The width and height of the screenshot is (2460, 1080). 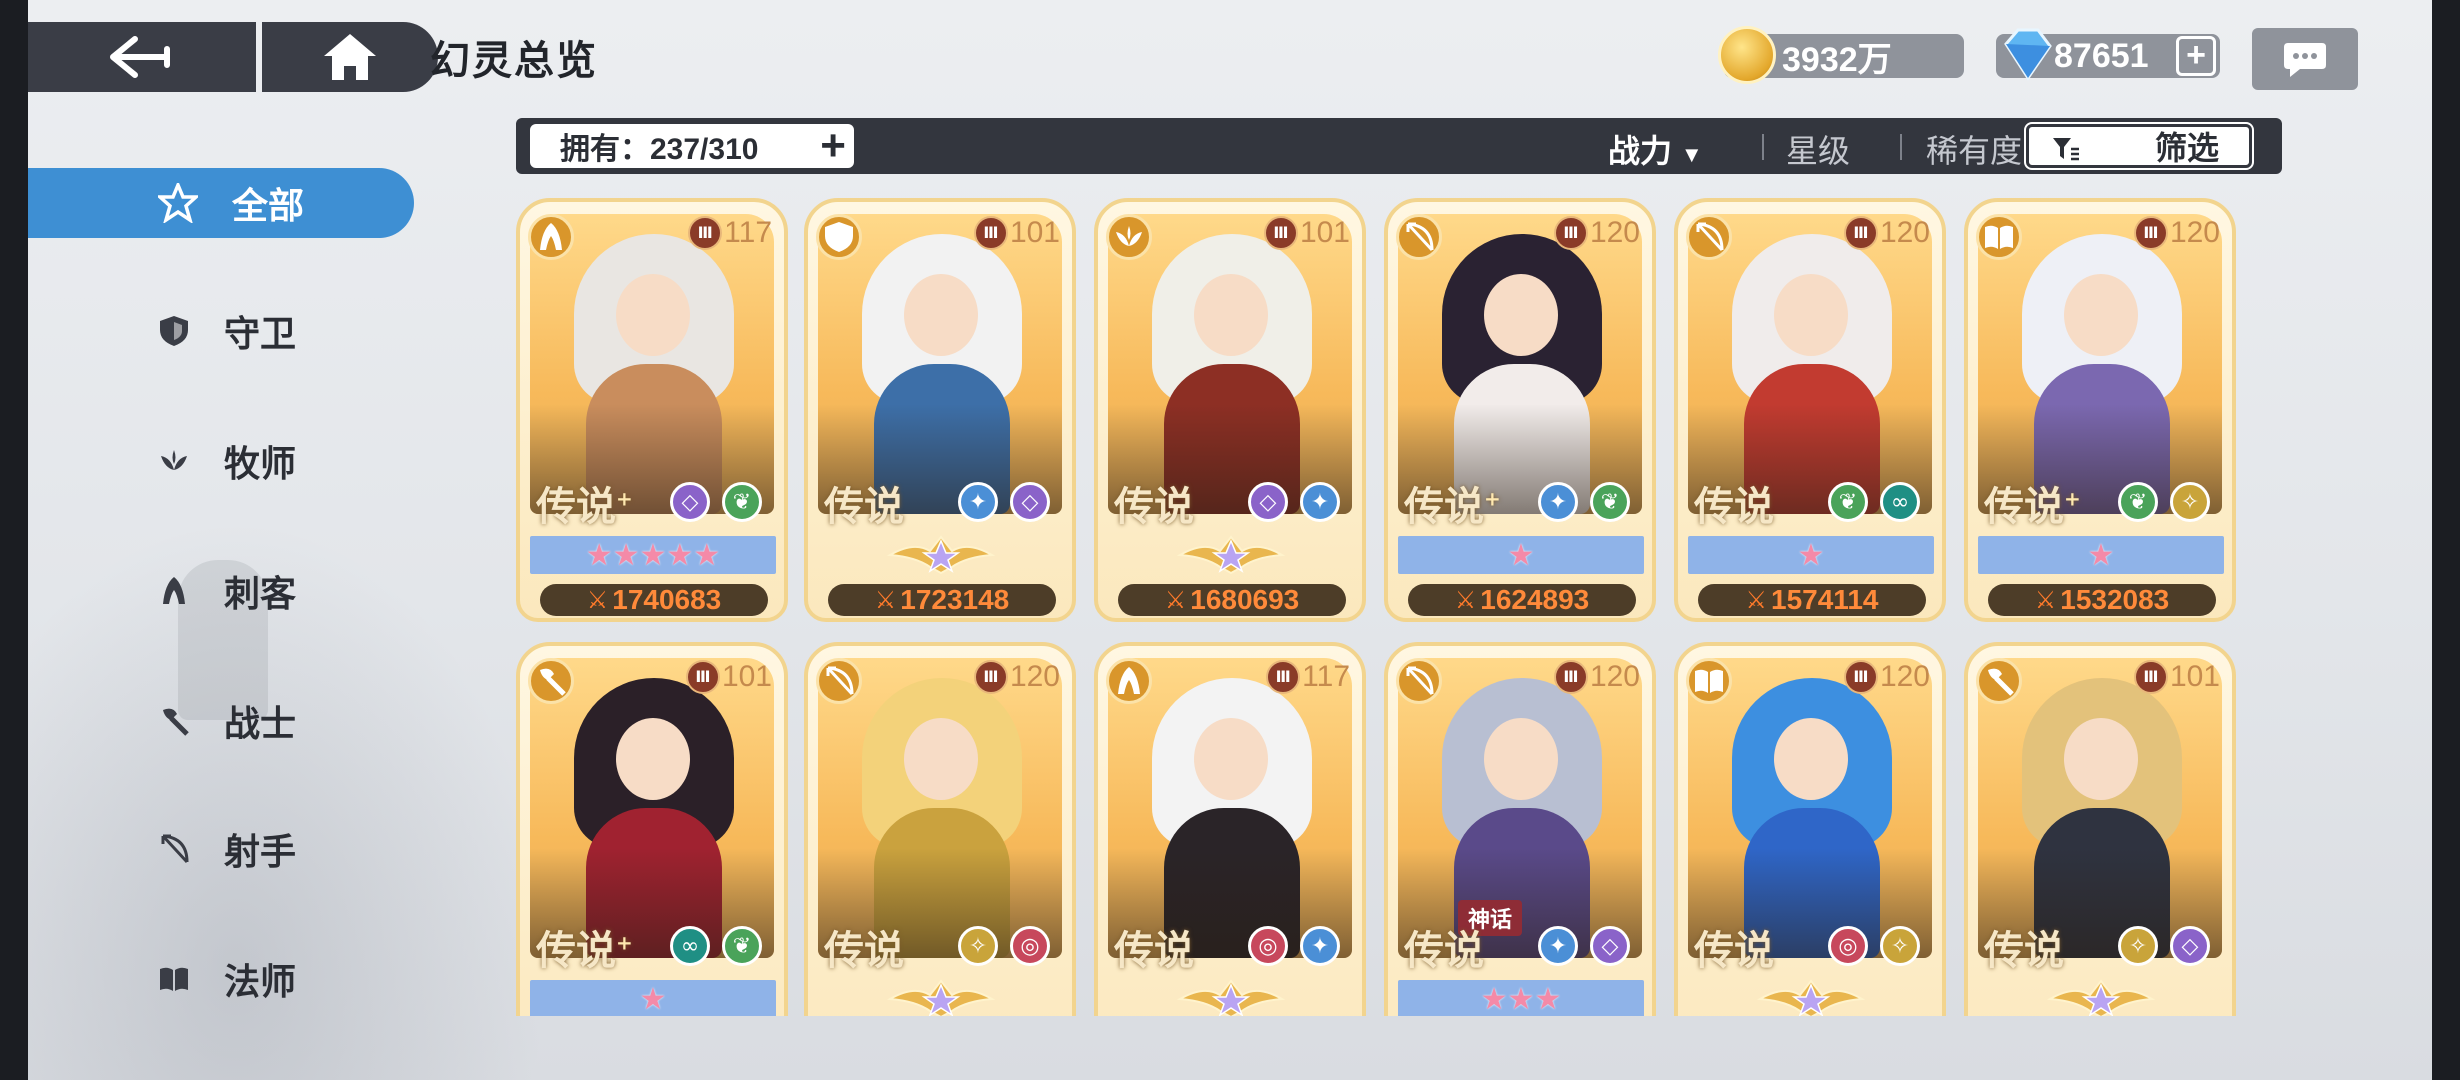 What do you see at coordinates (260, 593) in the screenshot?
I see `sidebar-item-label: 刺客` at bounding box center [260, 593].